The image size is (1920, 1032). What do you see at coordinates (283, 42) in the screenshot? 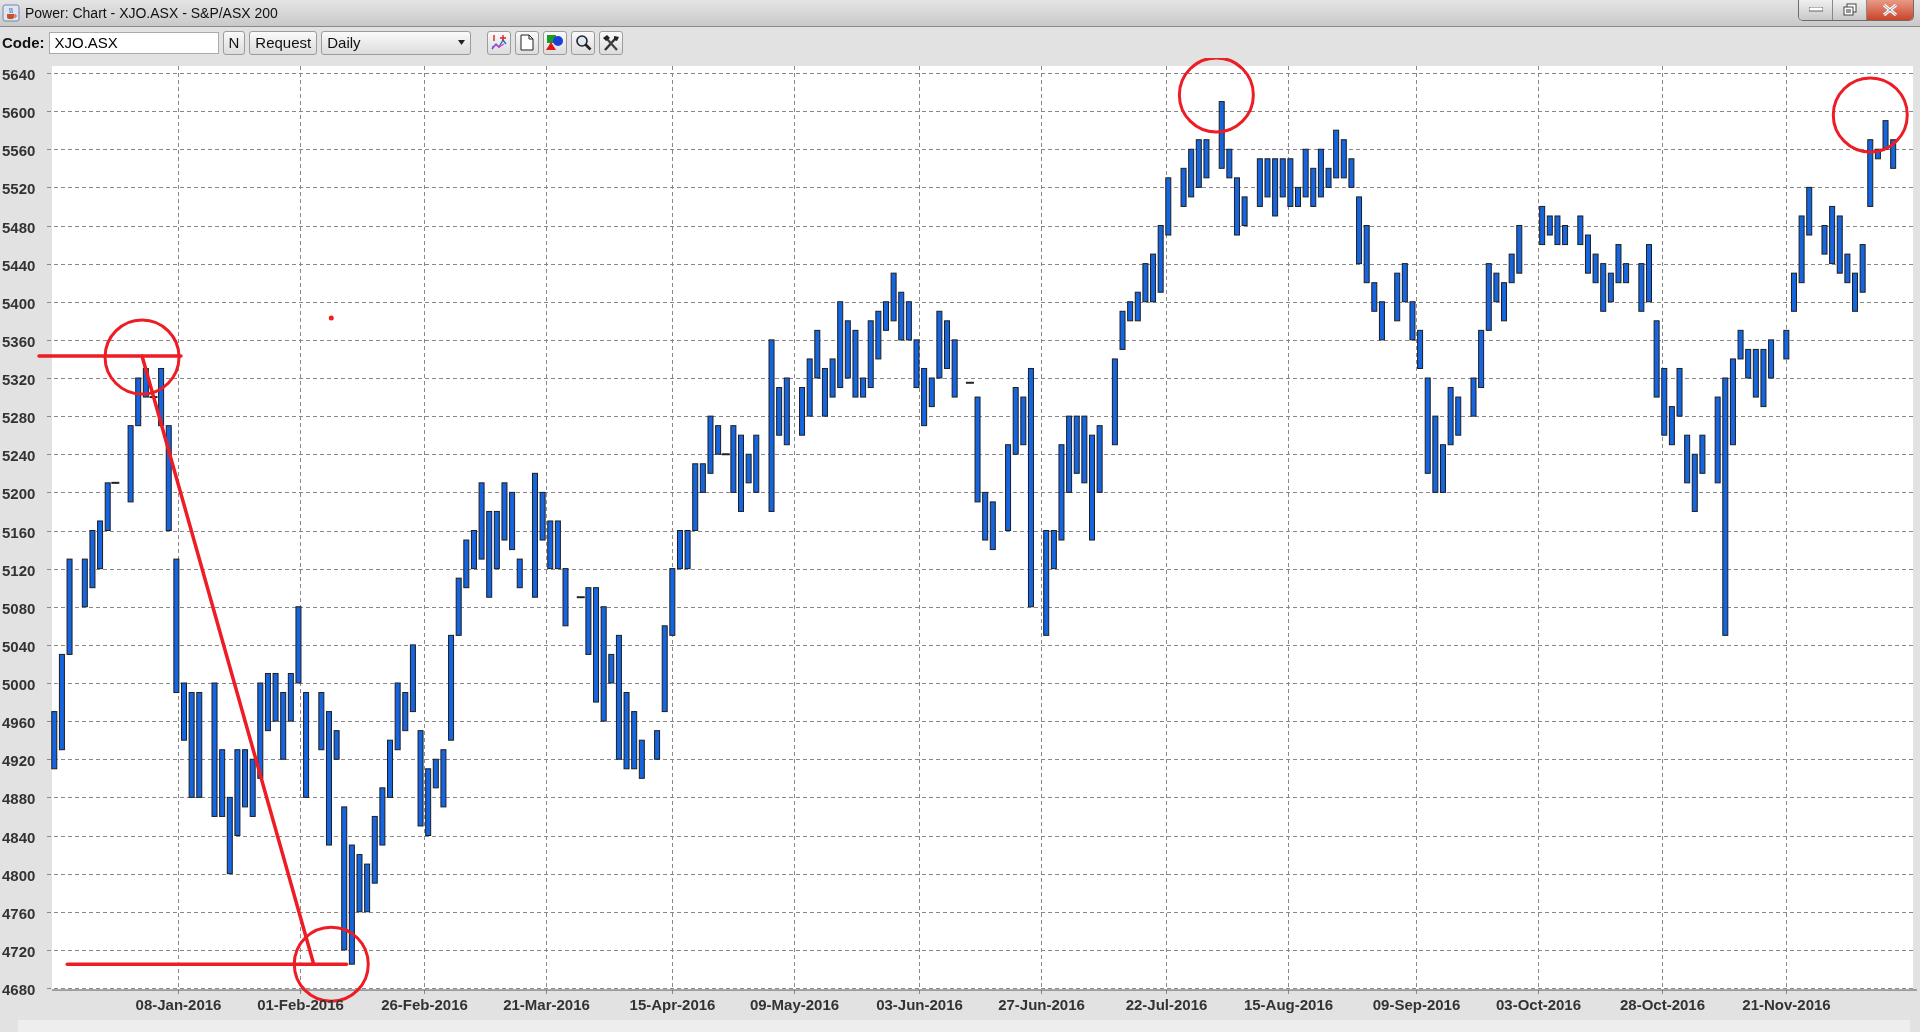
I see `toolbar-button: Request` at bounding box center [283, 42].